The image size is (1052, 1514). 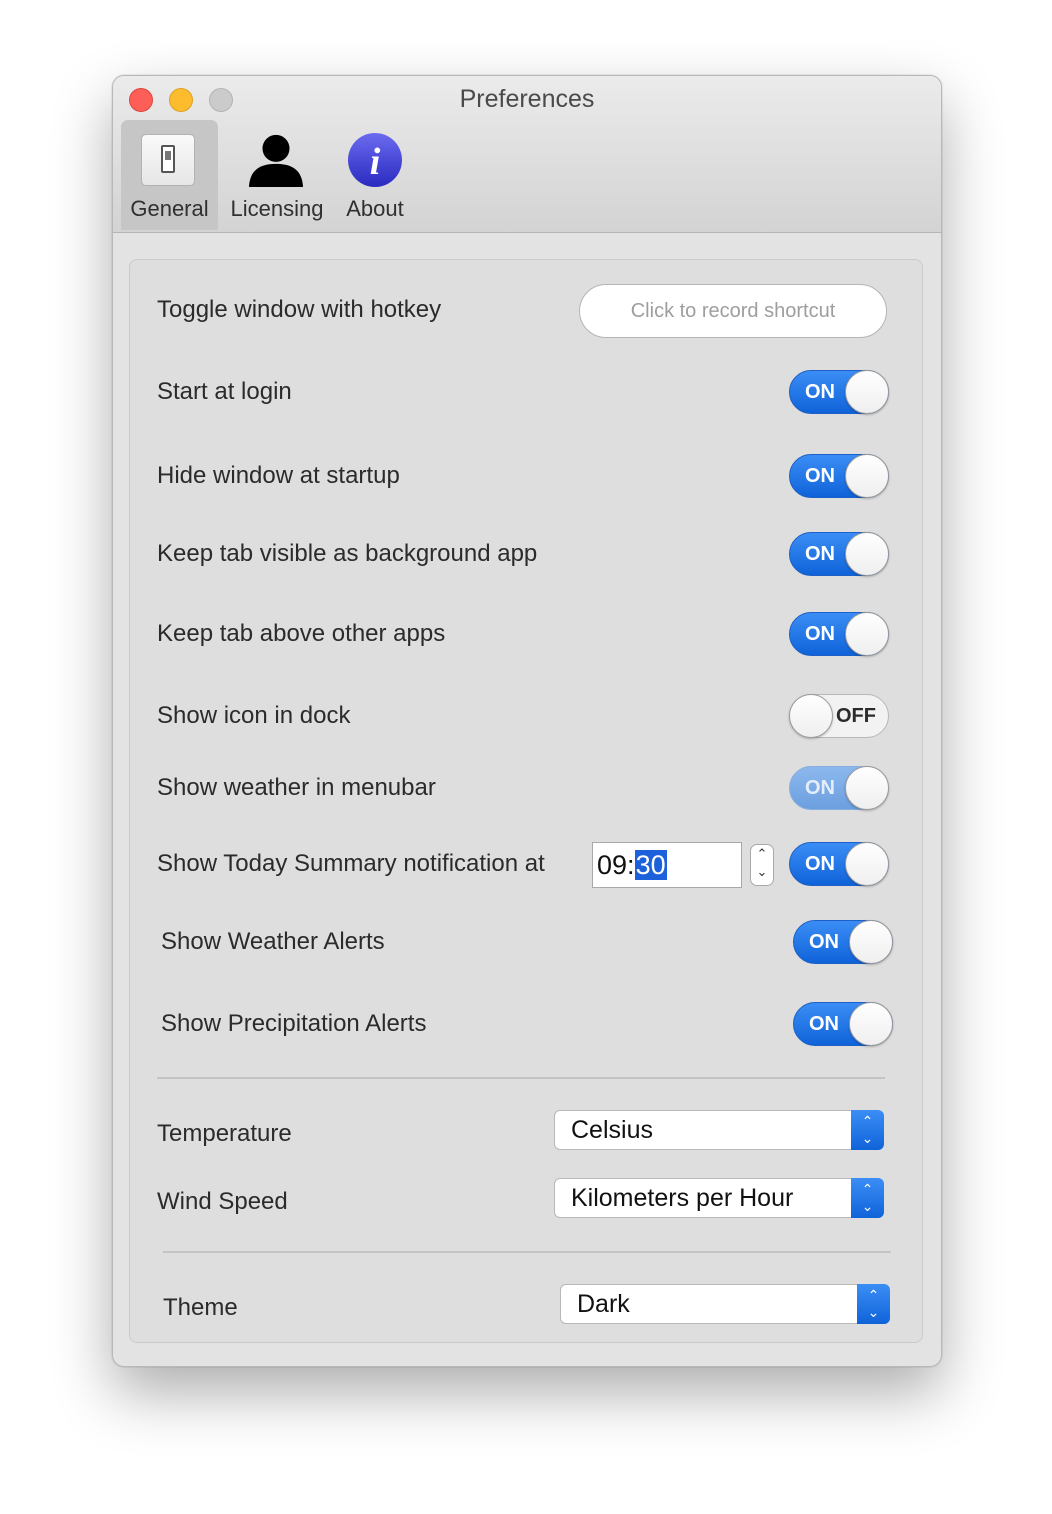 What do you see at coordinates (276, 161) in the screenshot?
I see `person-icon` at bounding box center [276, 161].